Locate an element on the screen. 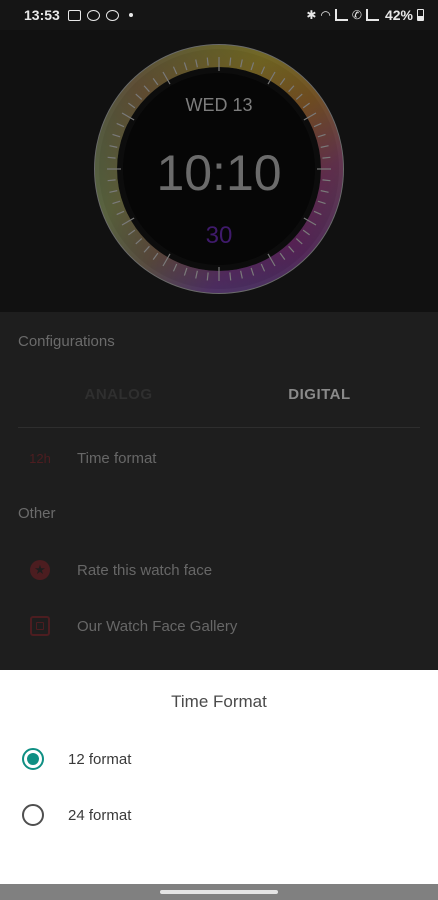 This screenshot has height=900, width=438. time-format-row: 12h Time format is located at coordinates (219, 458).